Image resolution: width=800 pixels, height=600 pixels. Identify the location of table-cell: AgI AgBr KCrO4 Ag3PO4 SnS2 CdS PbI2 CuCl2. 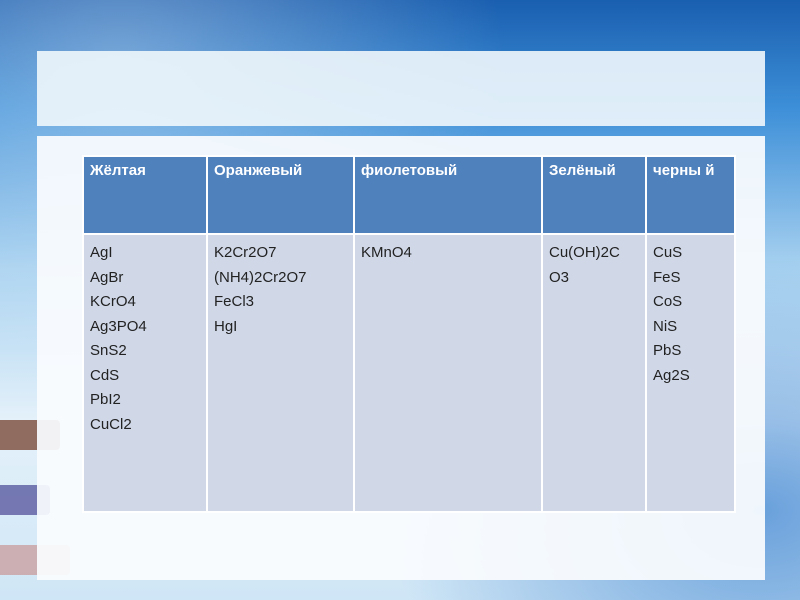
(145, 373).